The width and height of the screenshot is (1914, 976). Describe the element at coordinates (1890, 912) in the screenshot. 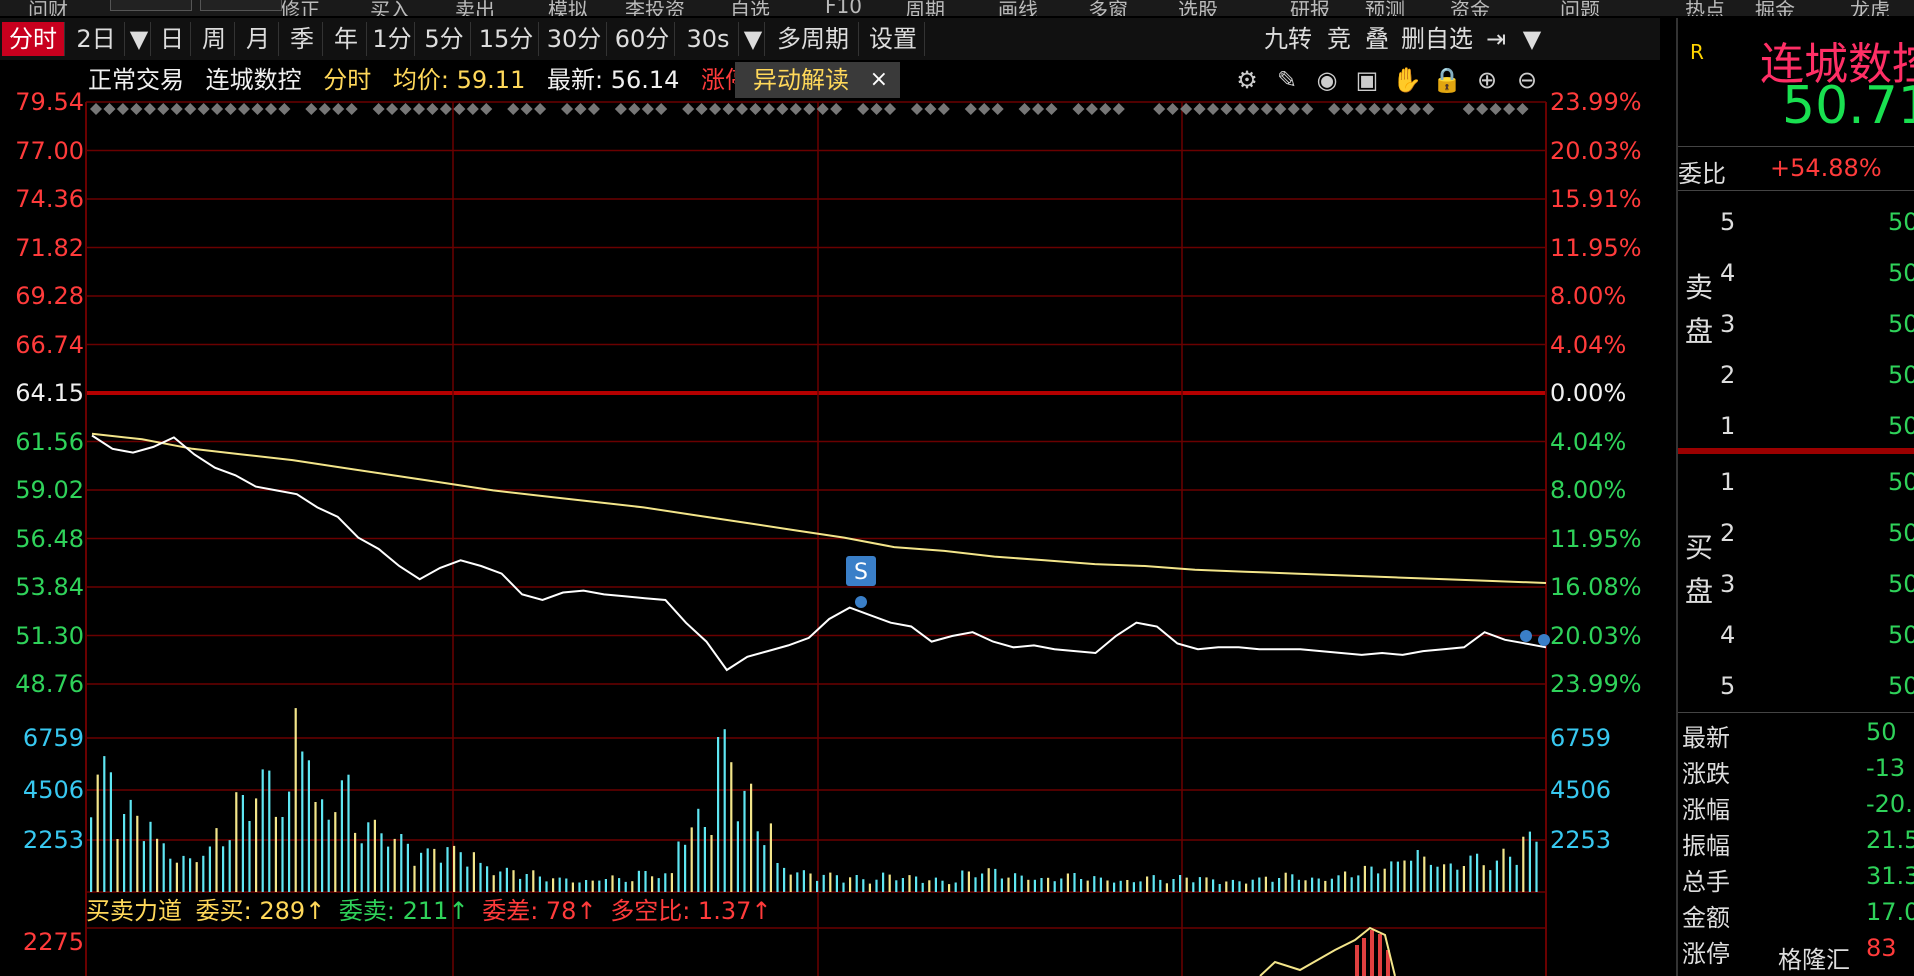

I see `stat-value: 17.07` at that location.